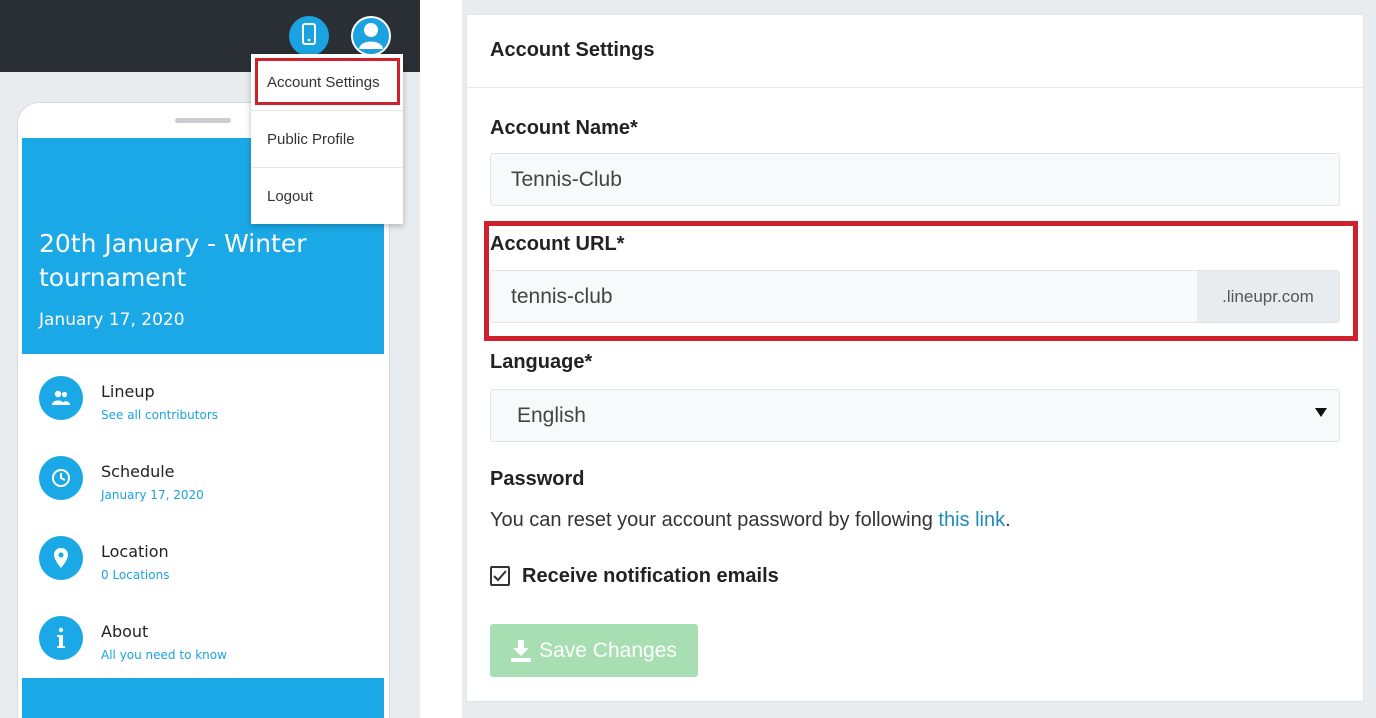  What do you see at coordinates (608, 650) in the screenshot?
I see `save-changes-label: Save Changes` at bounding box center [608, 650].